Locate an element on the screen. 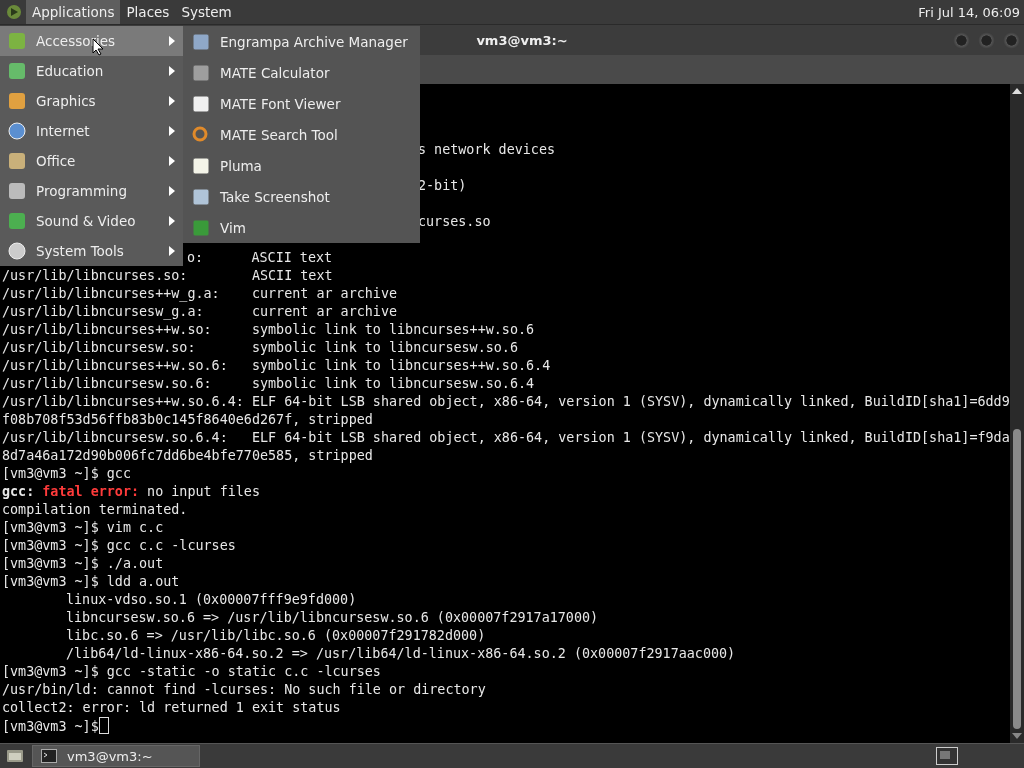 This screenshot has width=1024, height=768. menu-item: Sound & Video is located at coordinates (91, 221).